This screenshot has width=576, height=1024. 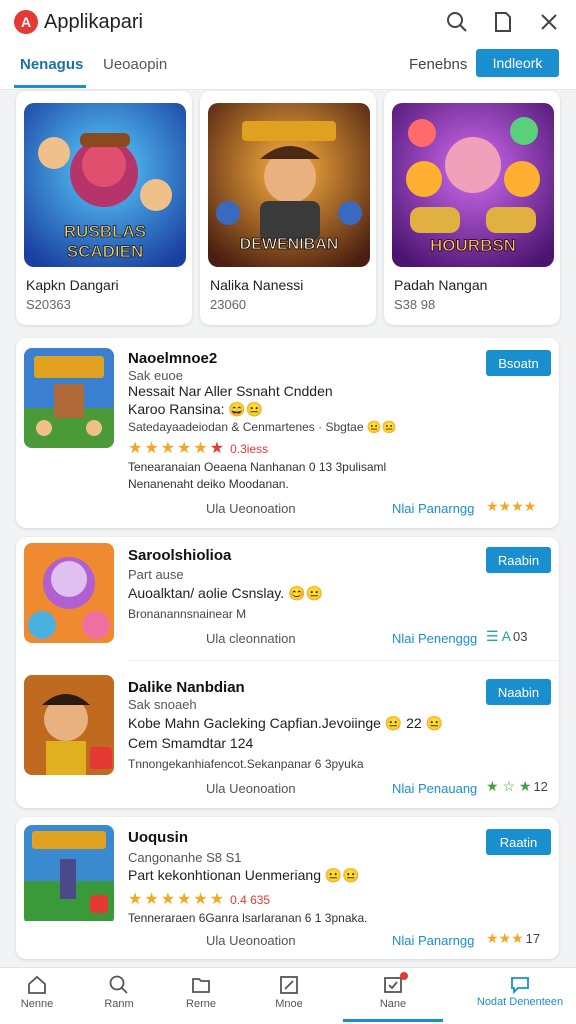 I want to click on home-icon, so click(x=37, y=984).